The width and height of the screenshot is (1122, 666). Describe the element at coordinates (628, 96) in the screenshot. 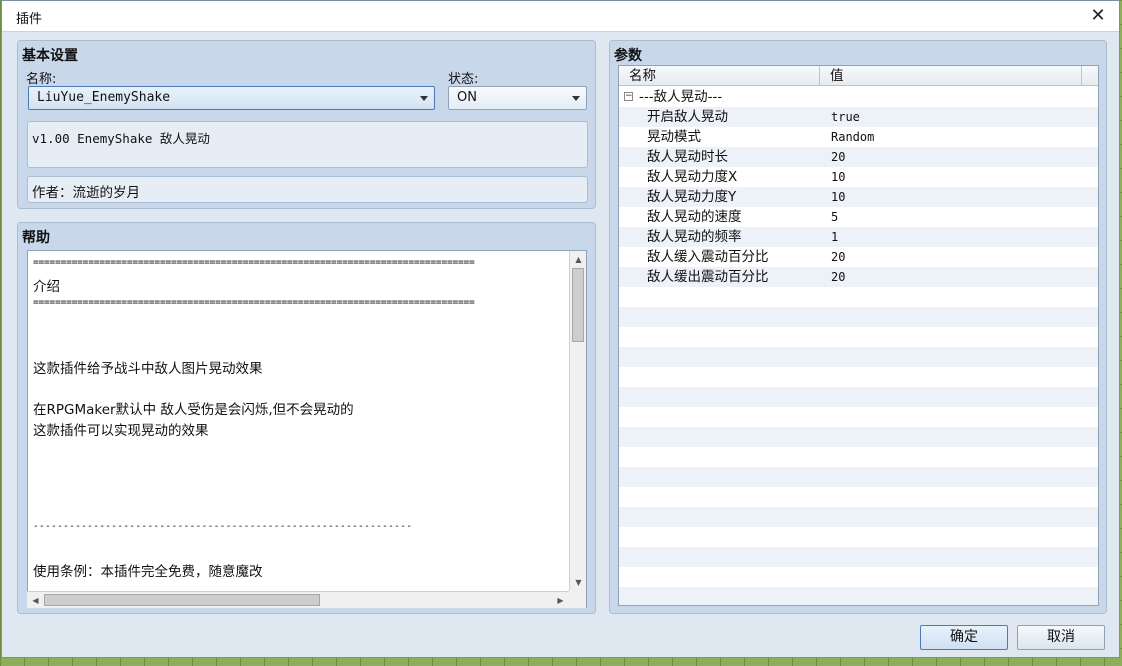

I see `collapse-icon: −` at that location.